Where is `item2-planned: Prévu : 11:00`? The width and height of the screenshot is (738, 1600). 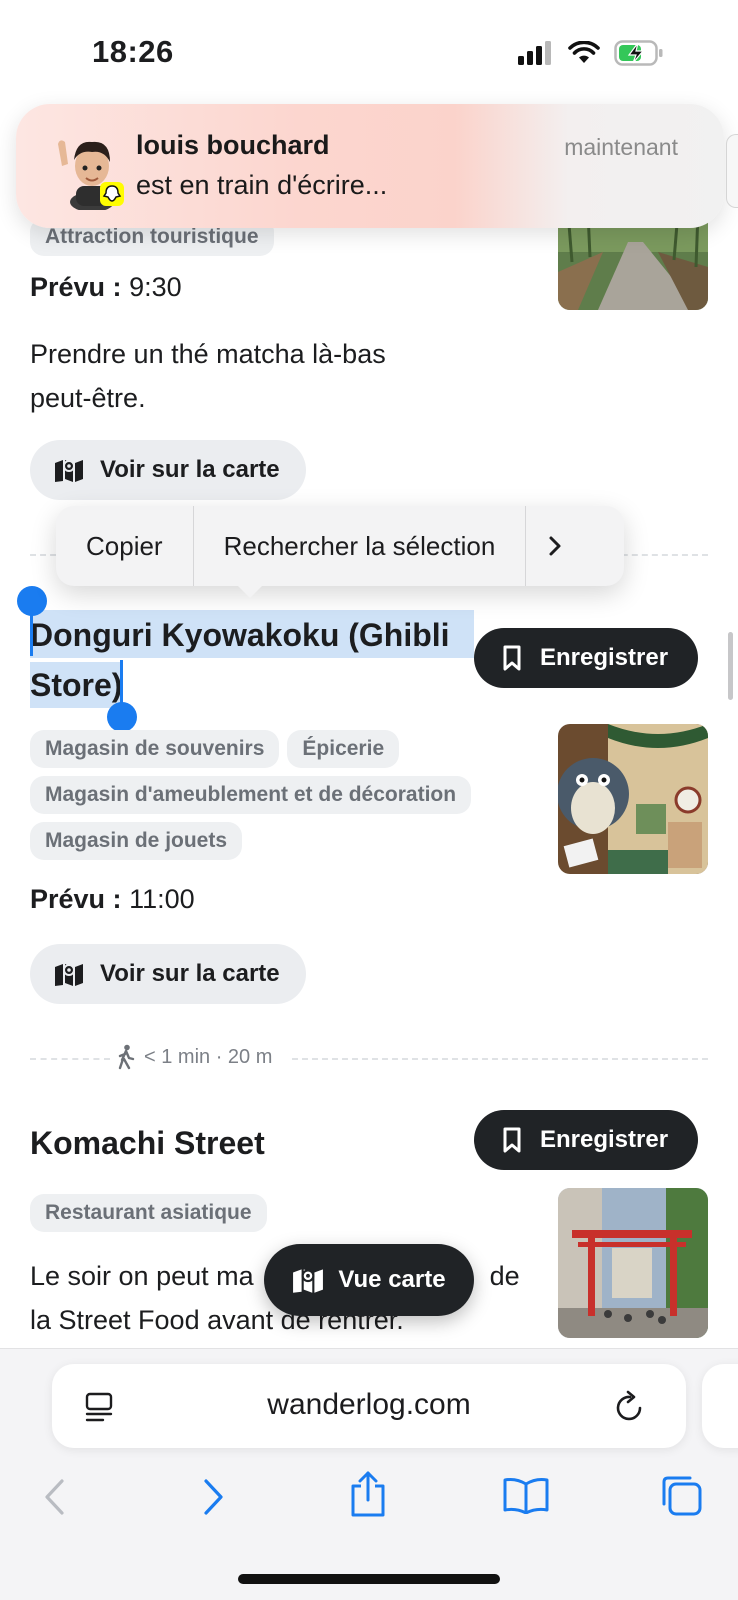 item2-planned: Prévu : 11:00 is located at coordinates (112, 899).